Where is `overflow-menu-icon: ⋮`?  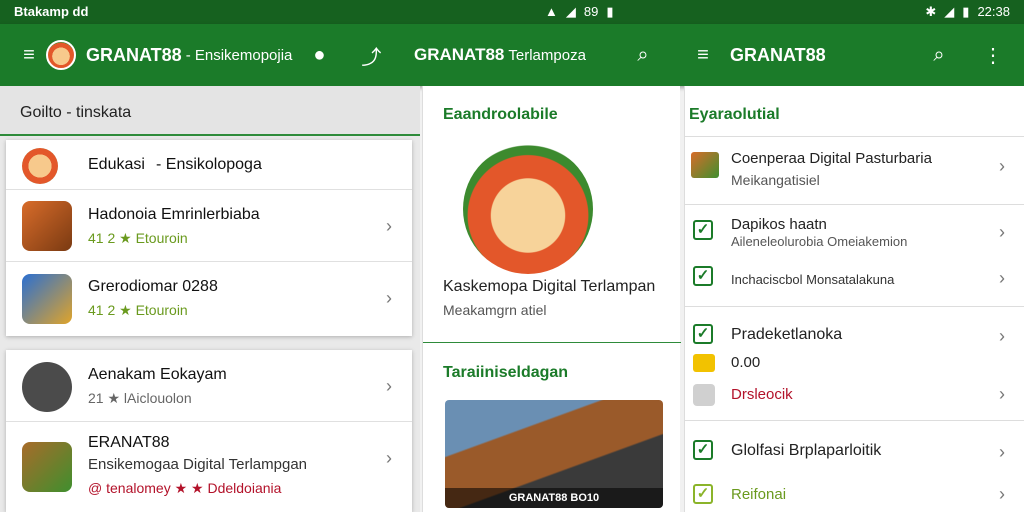 overflow-menu-icon: ⋮ is located at coordinates (993, 55).